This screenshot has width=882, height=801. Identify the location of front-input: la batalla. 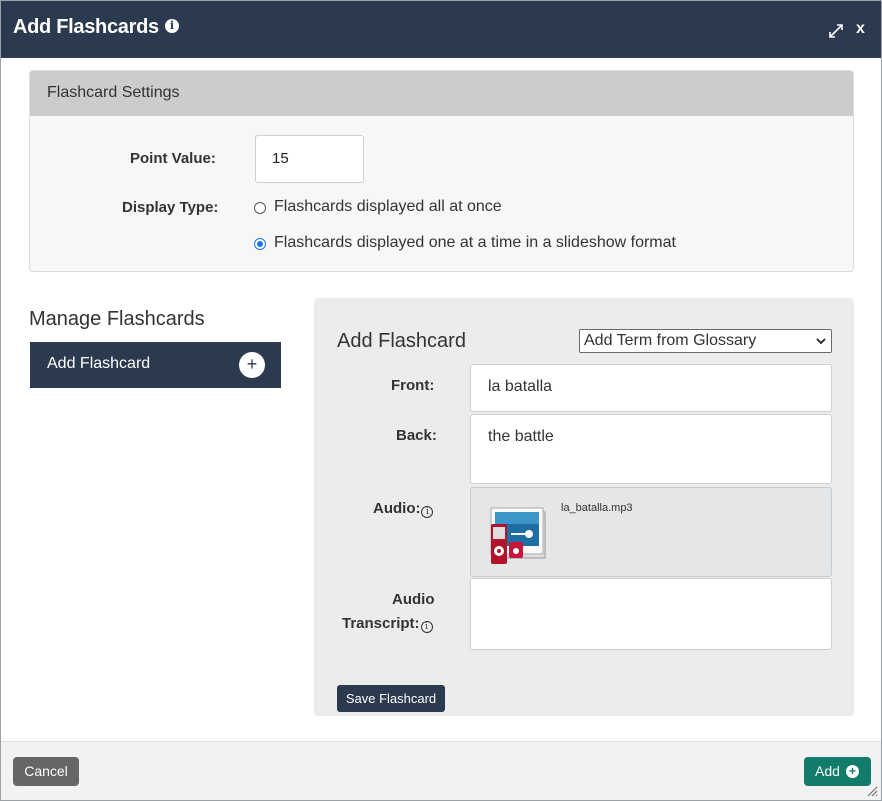
(651, 388).